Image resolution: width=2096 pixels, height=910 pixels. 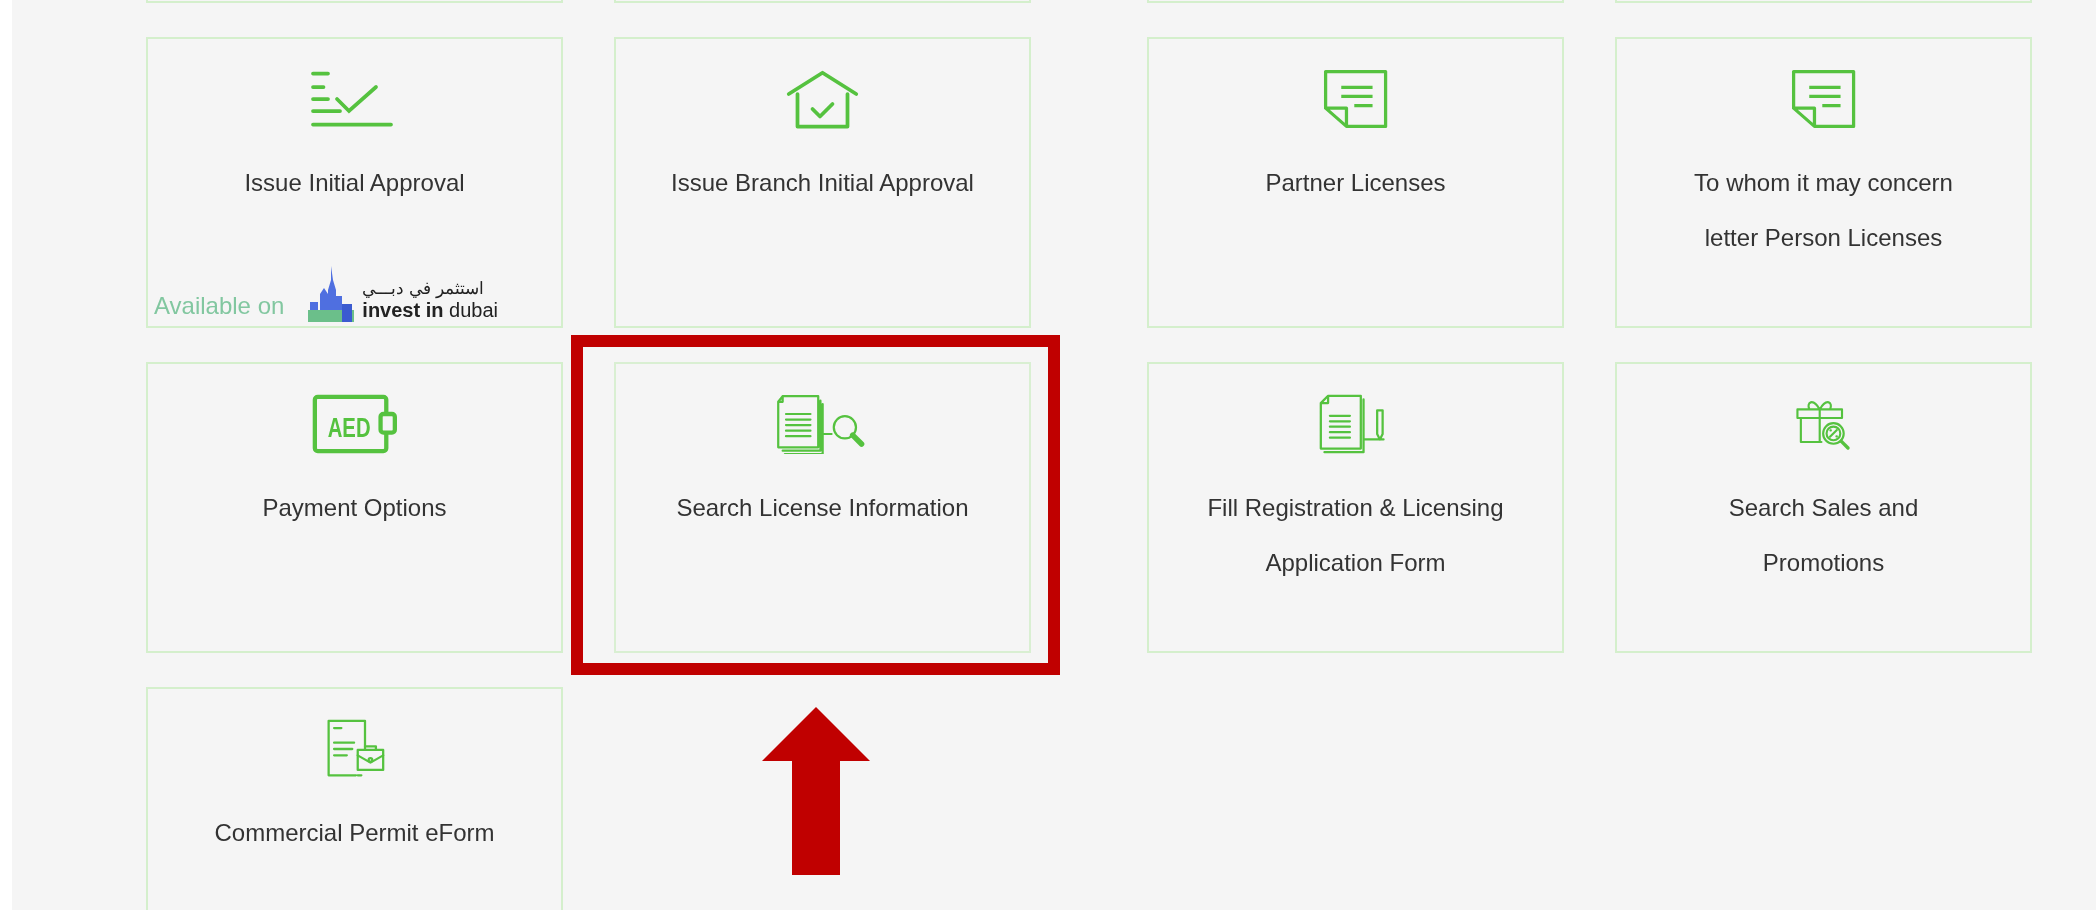 I want to click on card-title: Issue Initial Approval, so click(x=354, y=183).